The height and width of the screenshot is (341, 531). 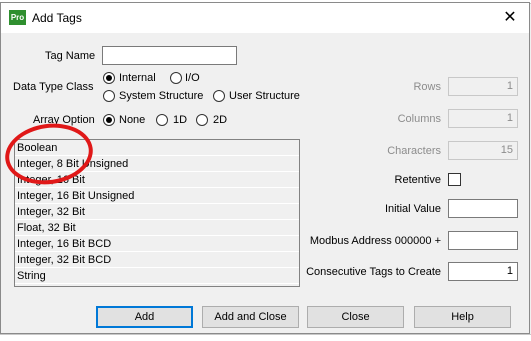 What do you see at coordinates (462, 317) in the screenshot?
I see `help-button: Help` at bounding box center [462, 317].